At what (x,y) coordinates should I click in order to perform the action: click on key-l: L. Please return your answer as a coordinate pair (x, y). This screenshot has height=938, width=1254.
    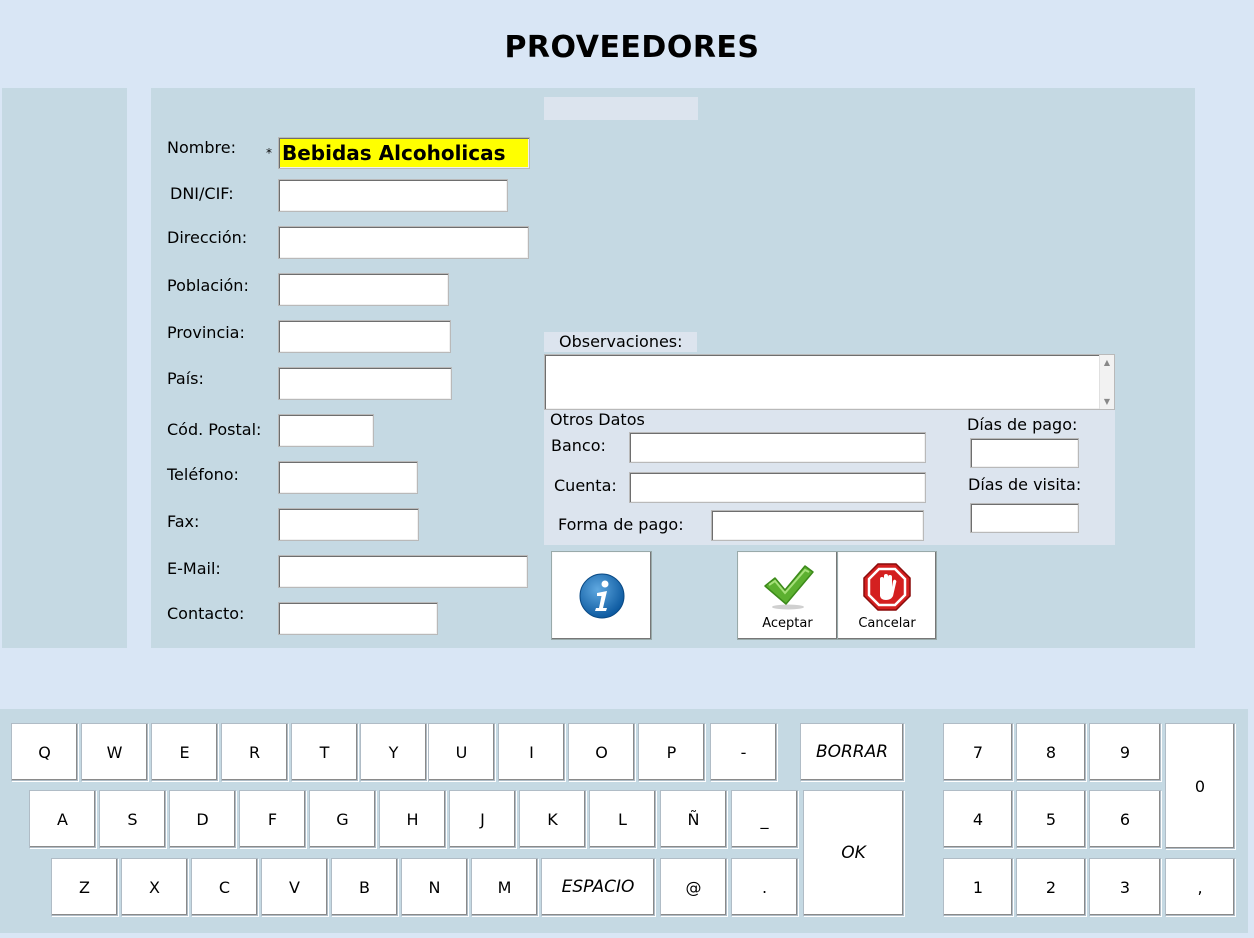
    Looking at the image, I should click on (622, 819).